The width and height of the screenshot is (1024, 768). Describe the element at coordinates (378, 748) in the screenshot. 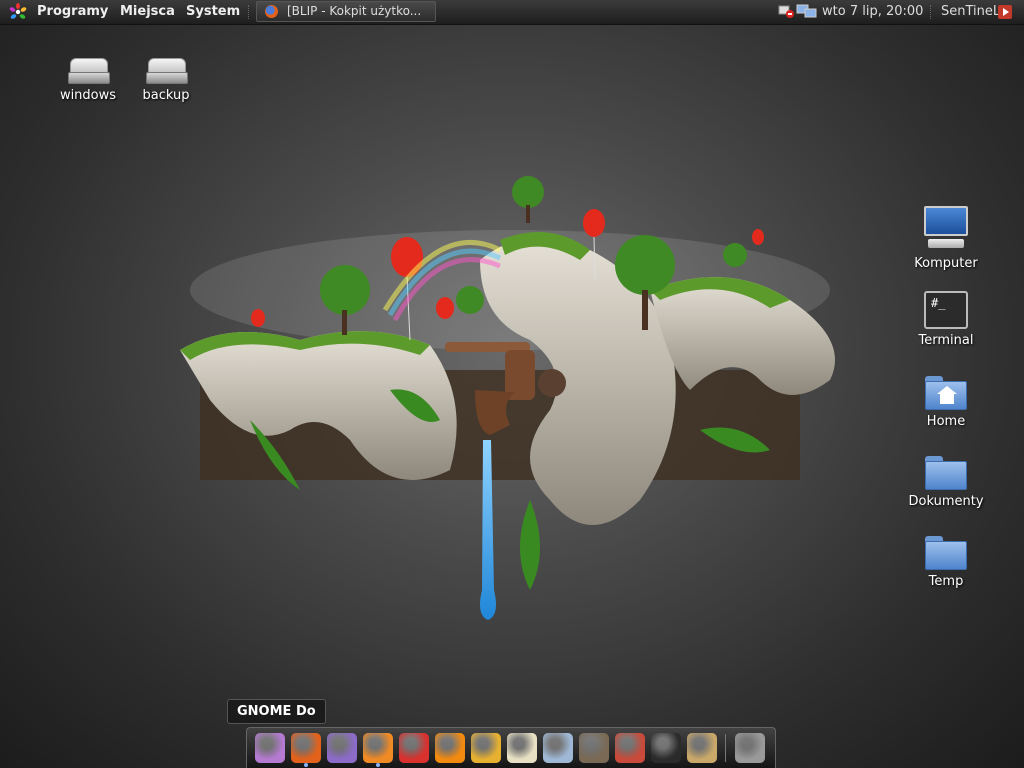

I see `twitter-bird-icon` at that location.